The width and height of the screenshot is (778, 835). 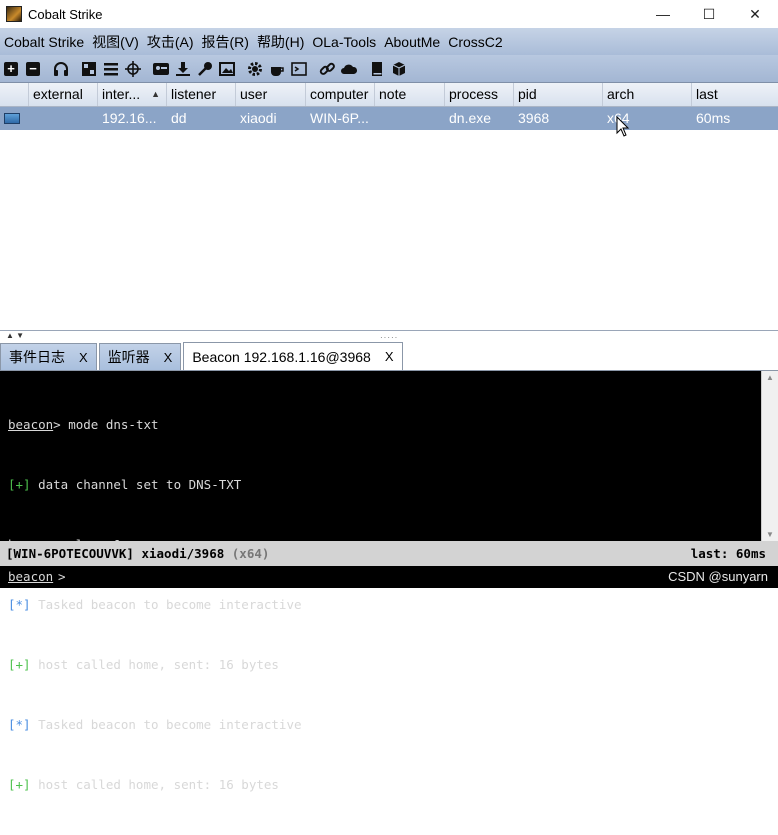 What do you see at coordinates (713, 118) in the screenshot?
I see `cell-last: 60ms` at bounding box center [713, 118].